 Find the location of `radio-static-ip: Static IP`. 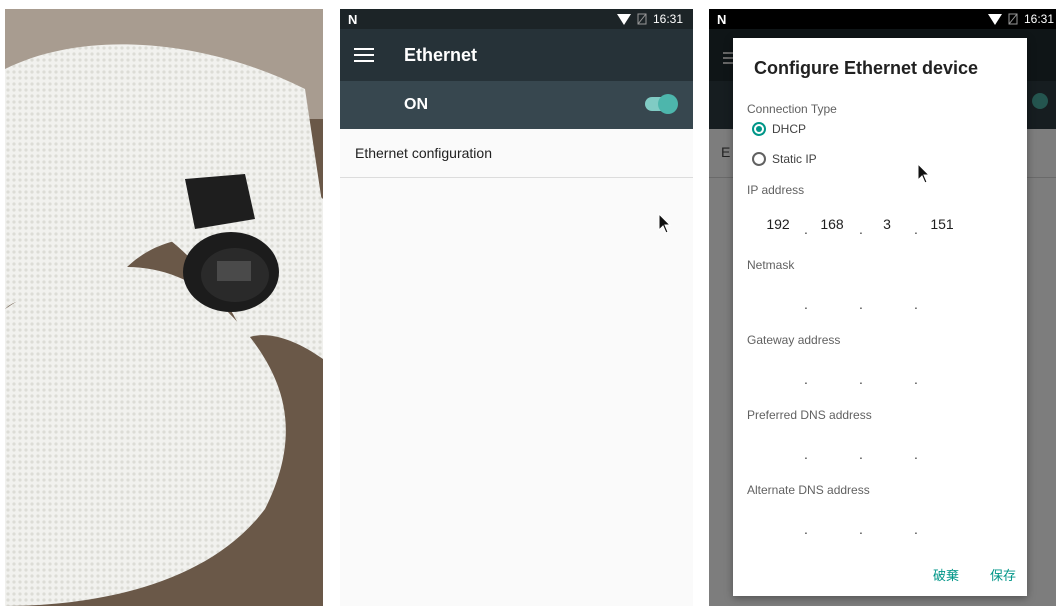

radio-static-ip: Static IP is located at coordinates (784, 159).